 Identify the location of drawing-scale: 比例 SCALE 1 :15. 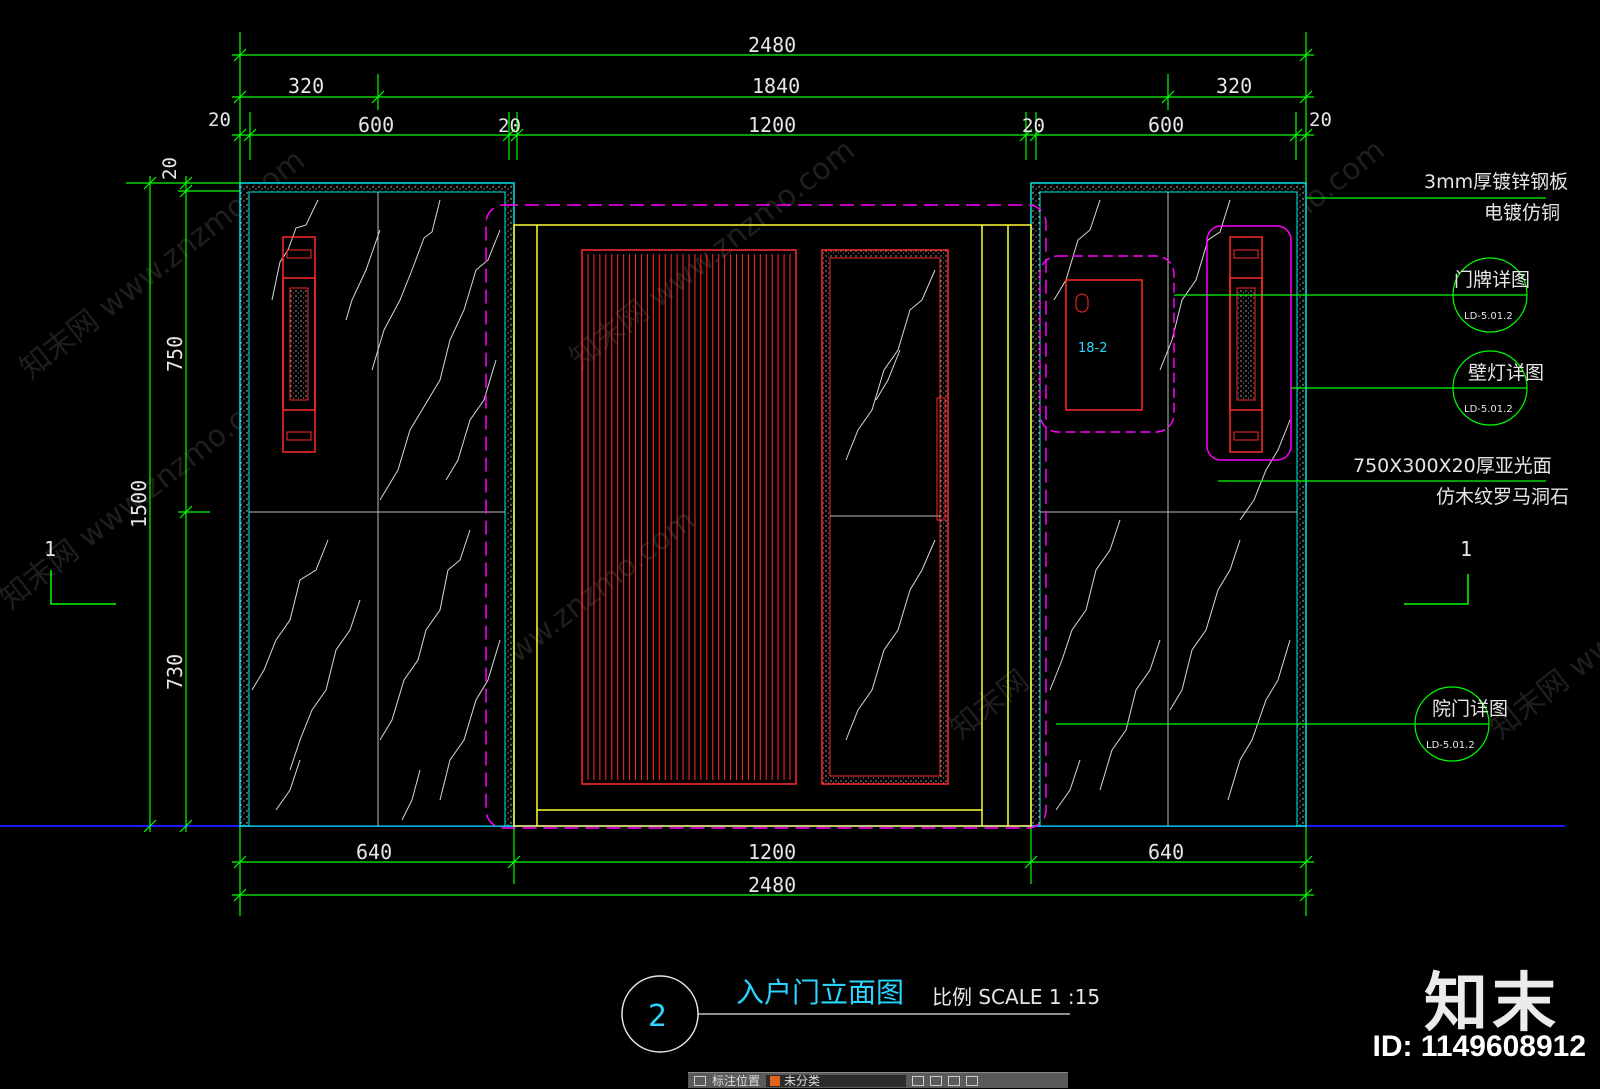
(1016, 997).